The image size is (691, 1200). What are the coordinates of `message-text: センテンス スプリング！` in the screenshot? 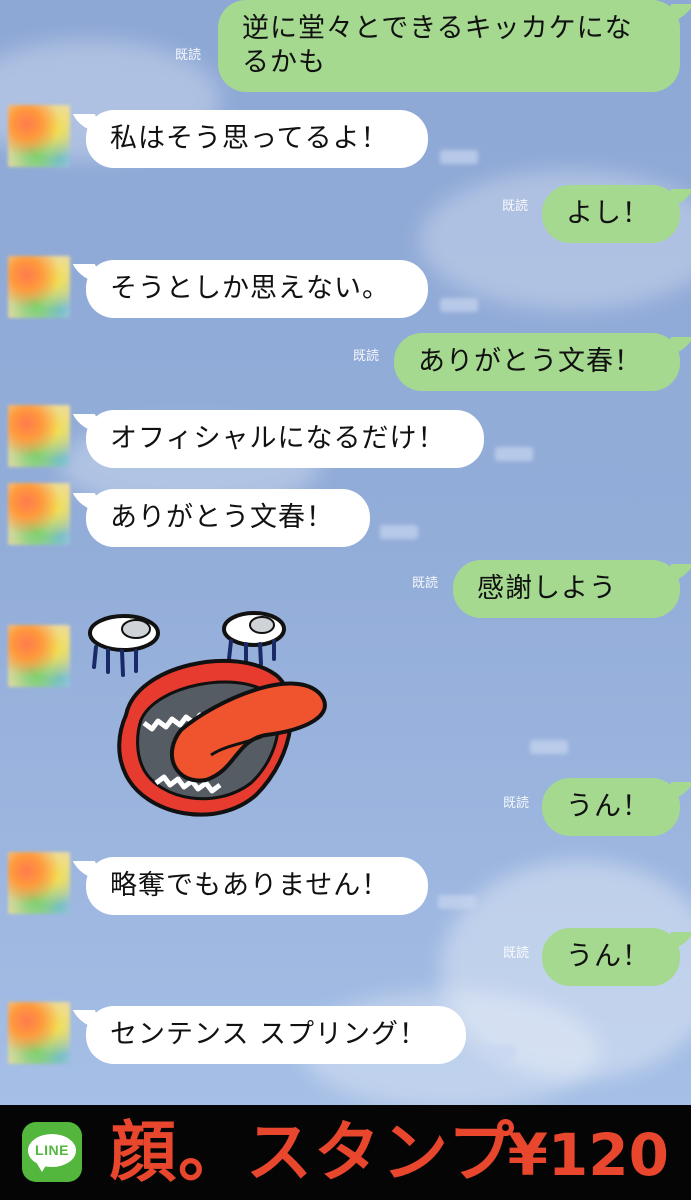 It's located at (269, 1034).